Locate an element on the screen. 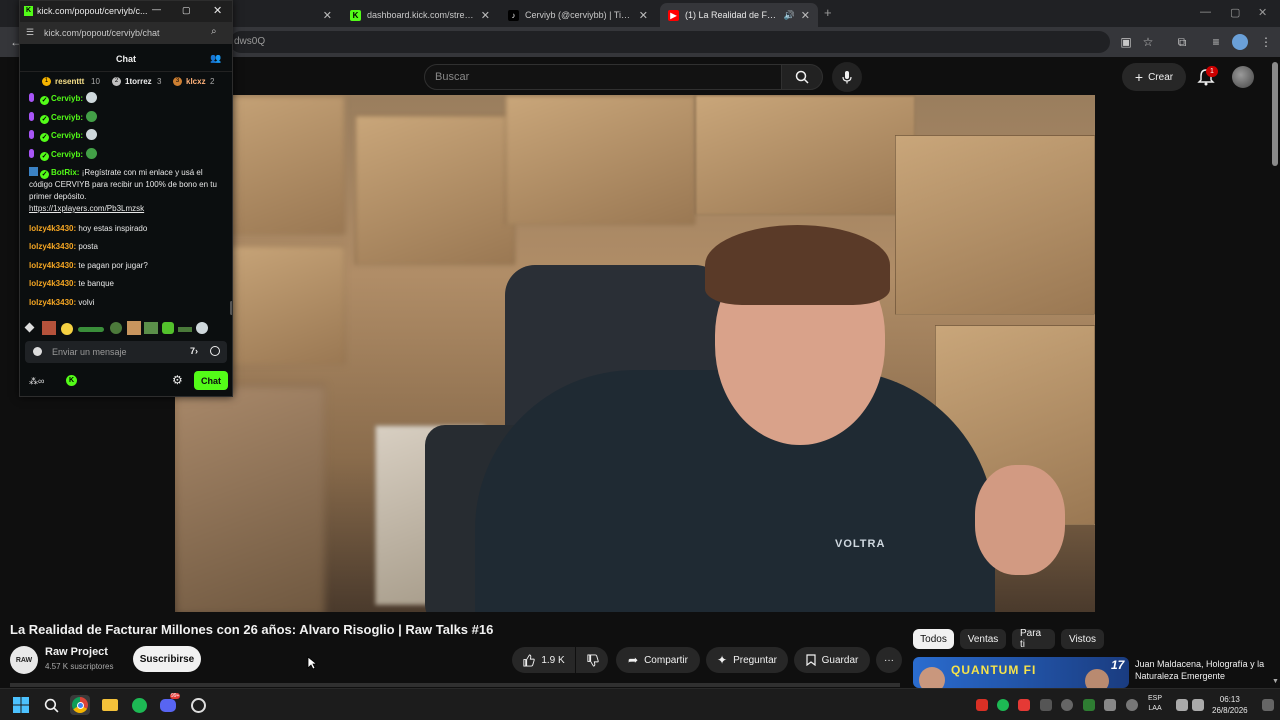 The width and height of the screenshot is (1280, 720). tray-mic-icon is located at coordinates (982, 705).